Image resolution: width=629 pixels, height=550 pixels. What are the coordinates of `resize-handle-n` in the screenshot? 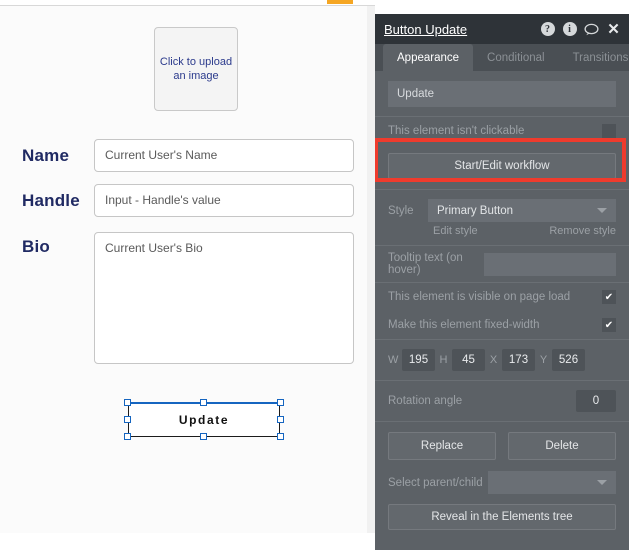 It's located at (203, 402).